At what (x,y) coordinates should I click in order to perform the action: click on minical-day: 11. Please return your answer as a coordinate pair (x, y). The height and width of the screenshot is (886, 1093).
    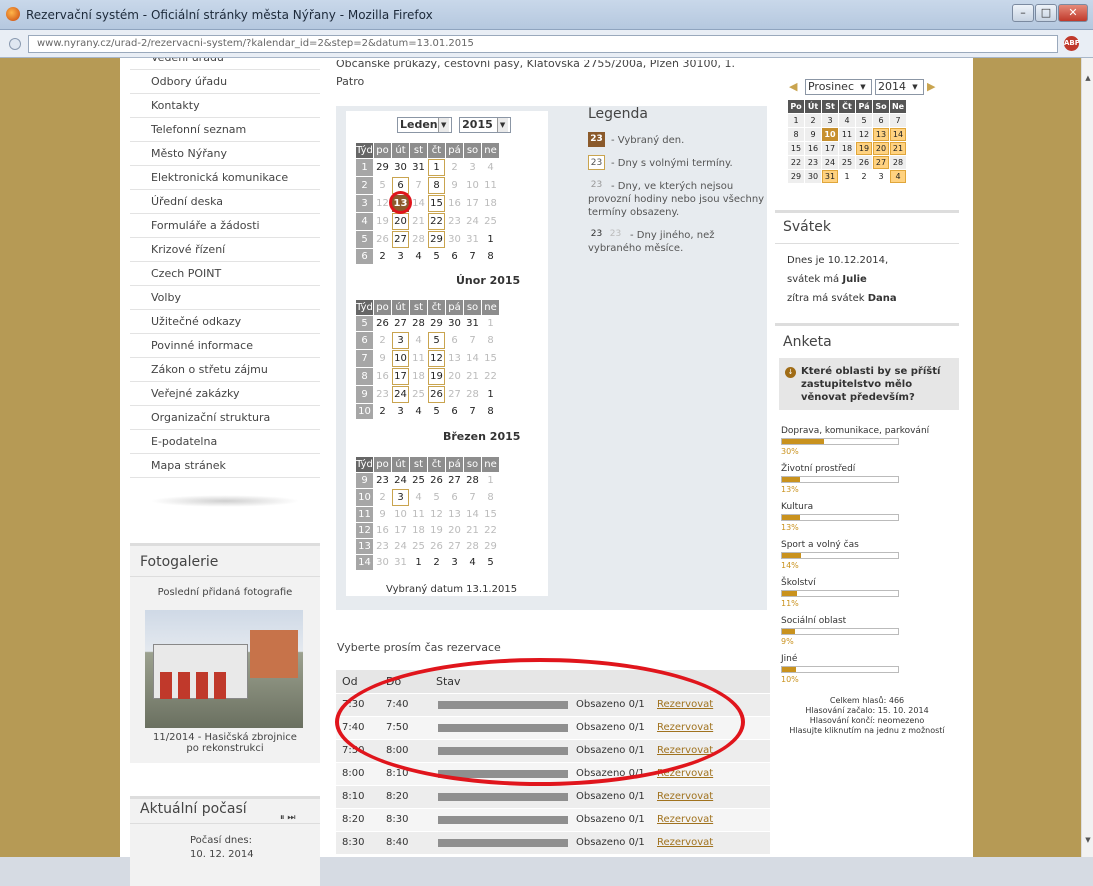
    Looking at the image, I should click on (847, 134).